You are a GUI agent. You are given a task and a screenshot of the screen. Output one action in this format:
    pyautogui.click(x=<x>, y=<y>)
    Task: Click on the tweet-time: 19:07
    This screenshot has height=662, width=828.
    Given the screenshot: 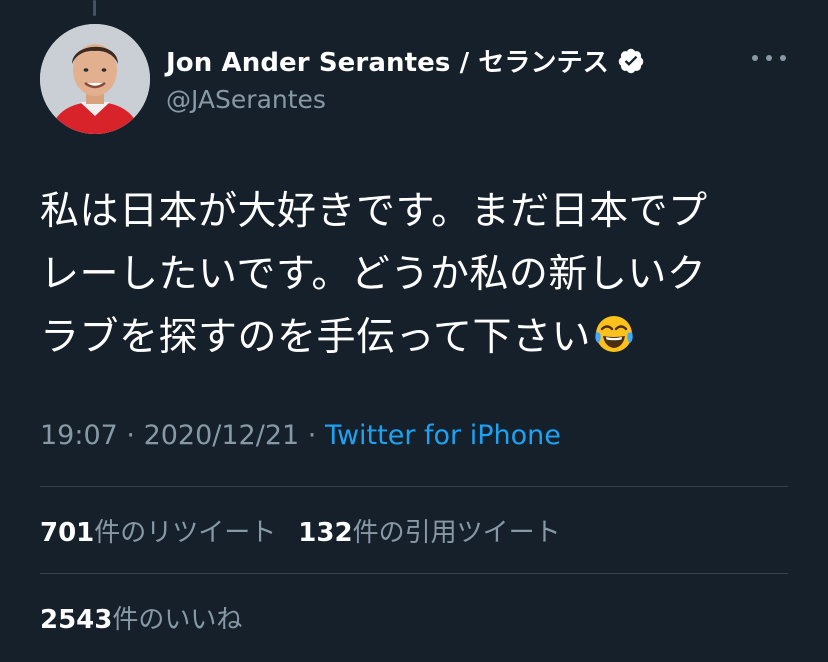 What is the action you would take?
    pyautogui.click(x=79, y=435)
    